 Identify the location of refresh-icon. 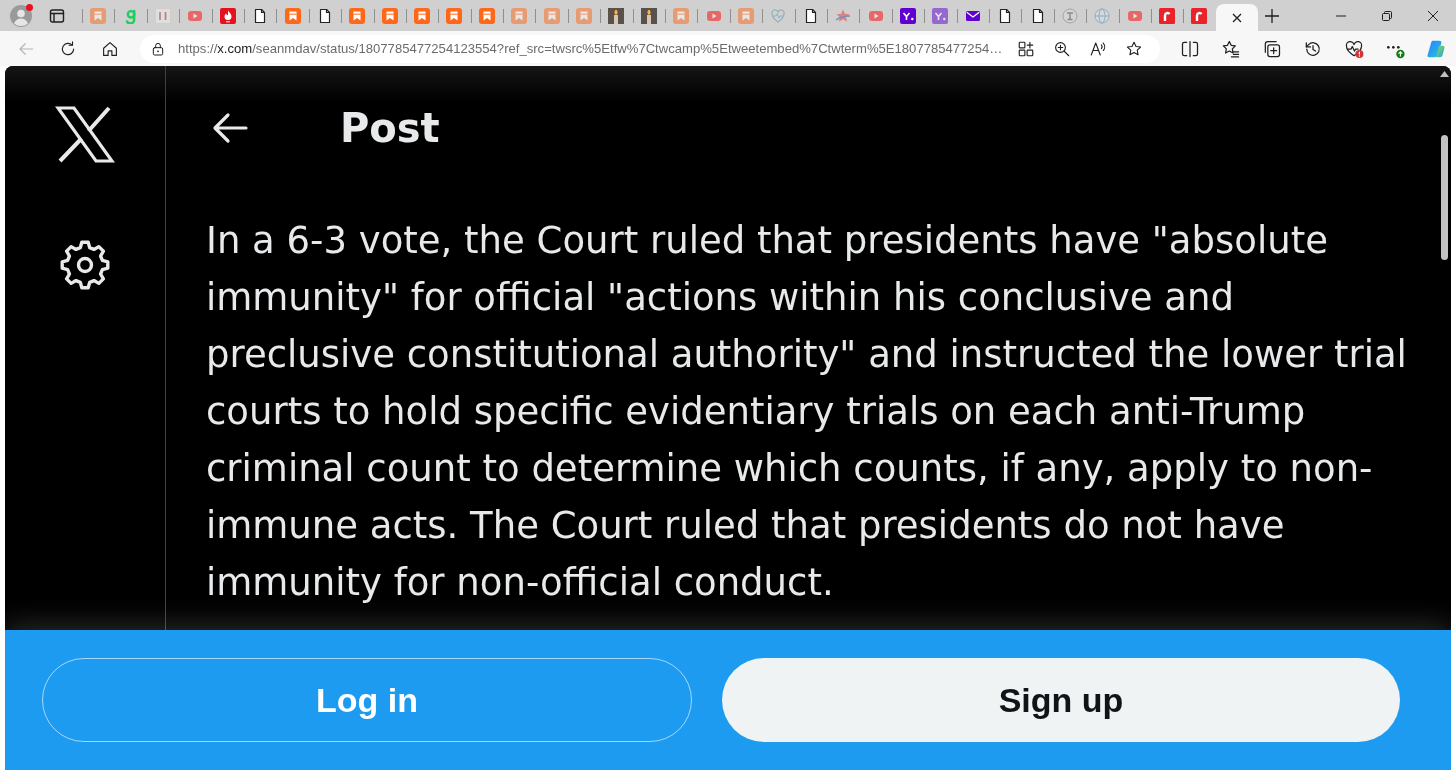
(68, 48).